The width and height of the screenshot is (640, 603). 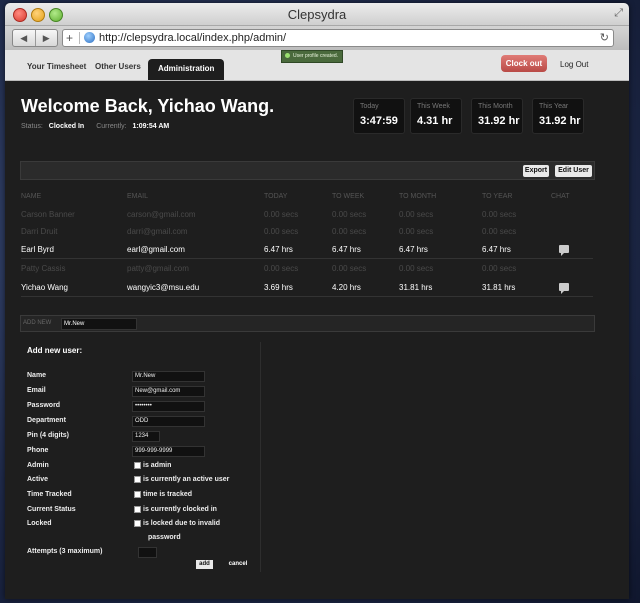 What do you see at coordinates (69, 38) in the screenshot?
I see `add-bookmark-icon: +` at bounding box center [69, 38].